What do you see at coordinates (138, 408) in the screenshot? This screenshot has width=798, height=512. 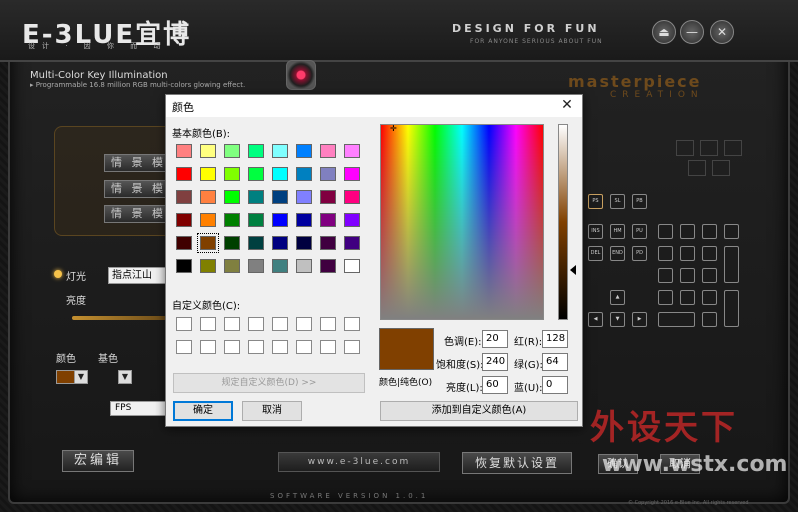 I see `fps-field: FPS` at bounding box center [138, 408].